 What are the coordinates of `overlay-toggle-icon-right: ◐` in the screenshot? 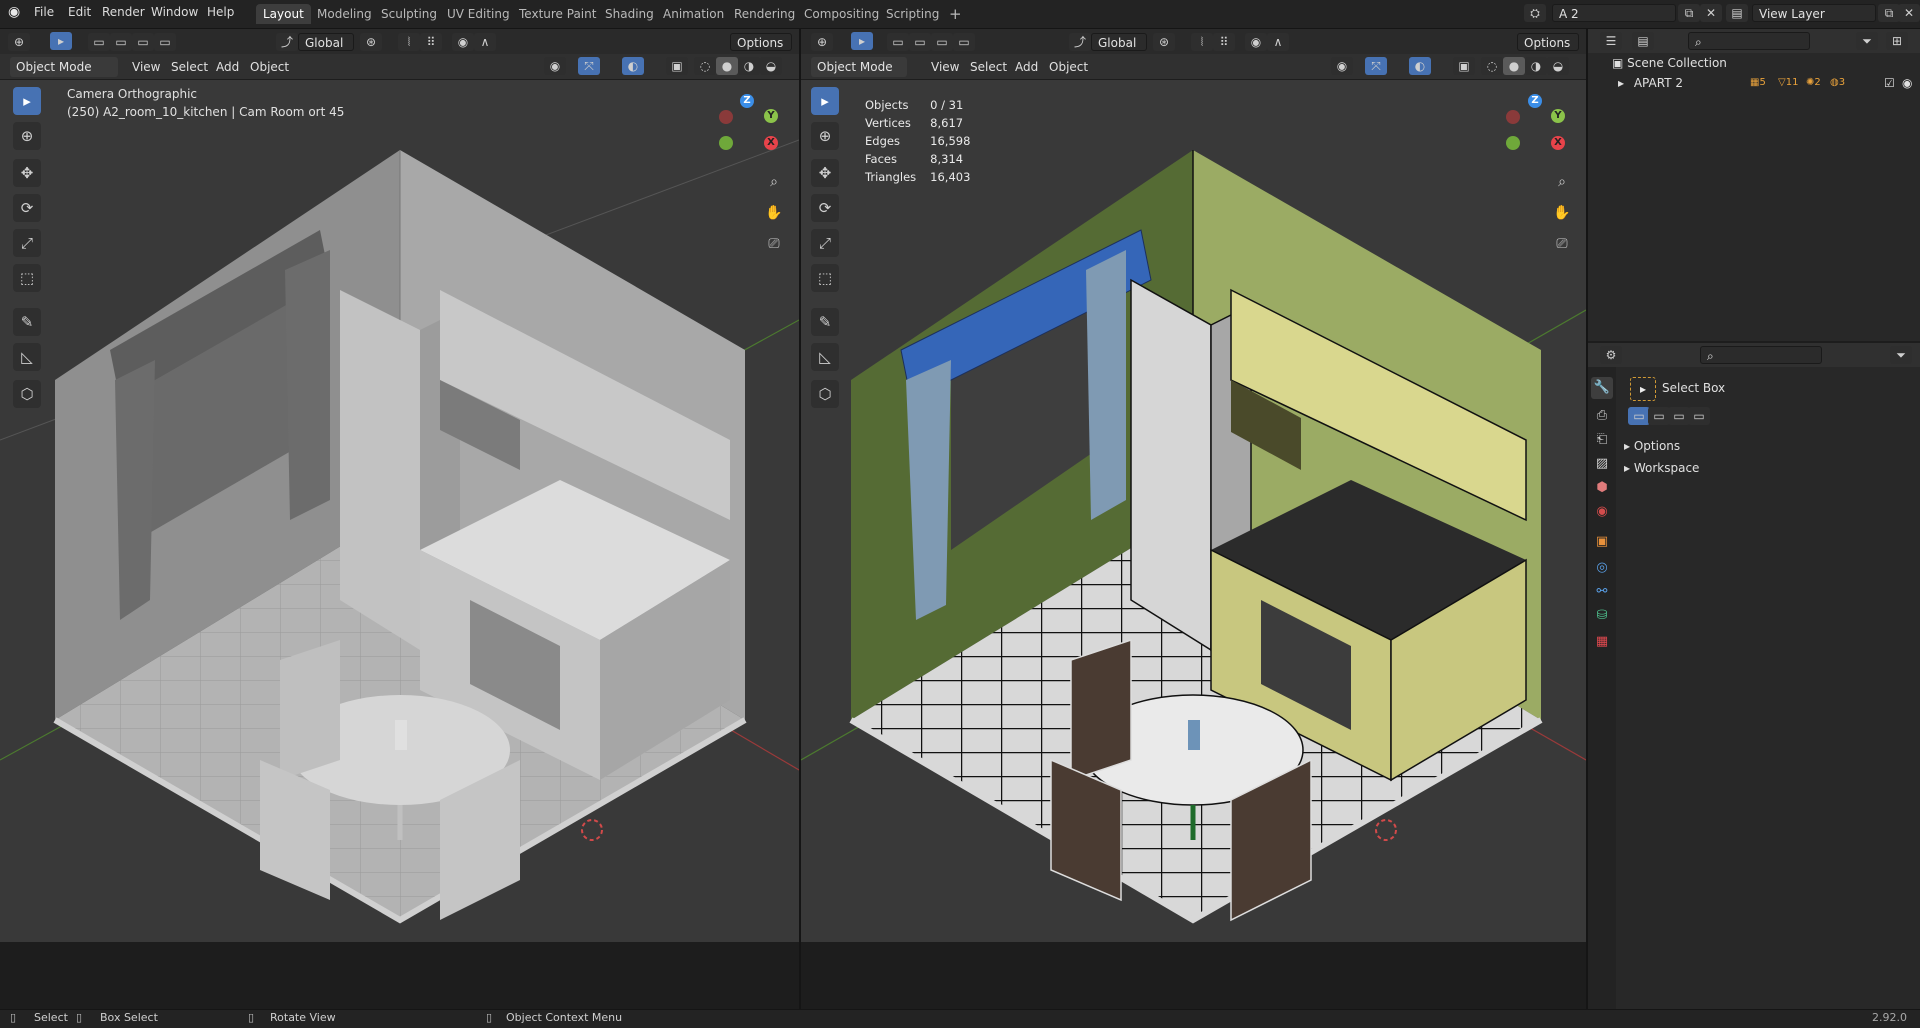 It's located at (1420, 66).